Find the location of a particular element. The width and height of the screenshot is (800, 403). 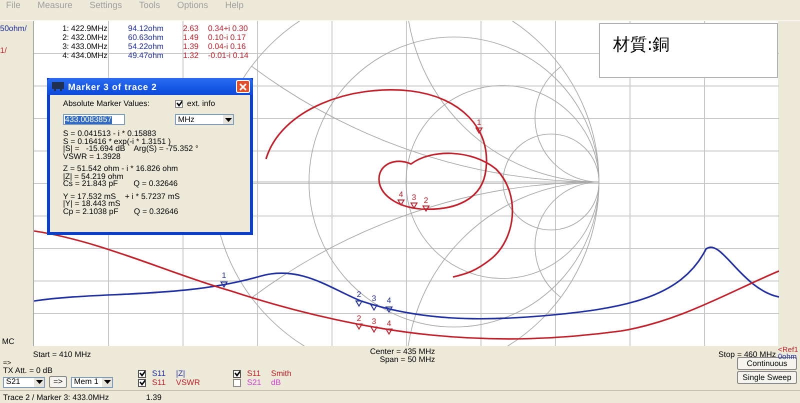

marker-reflection: 0.10-i 0.17 is located at coordinates (227, 37).